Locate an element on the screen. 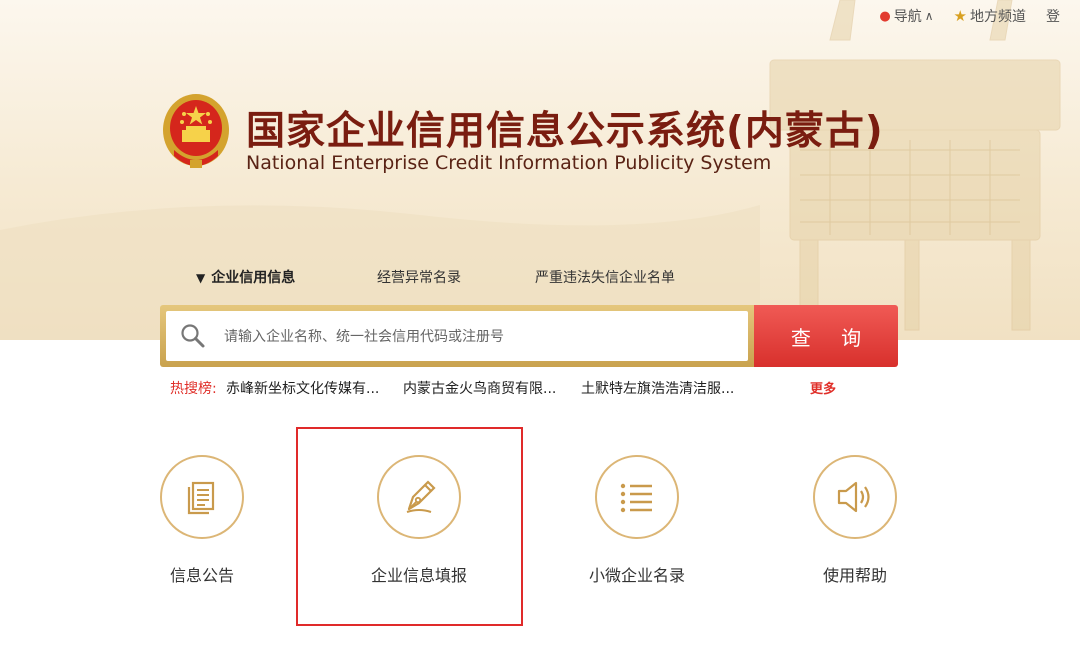 This screenshot has height=662, width=1080. speaker-icon is located at coordinates (853, 497).